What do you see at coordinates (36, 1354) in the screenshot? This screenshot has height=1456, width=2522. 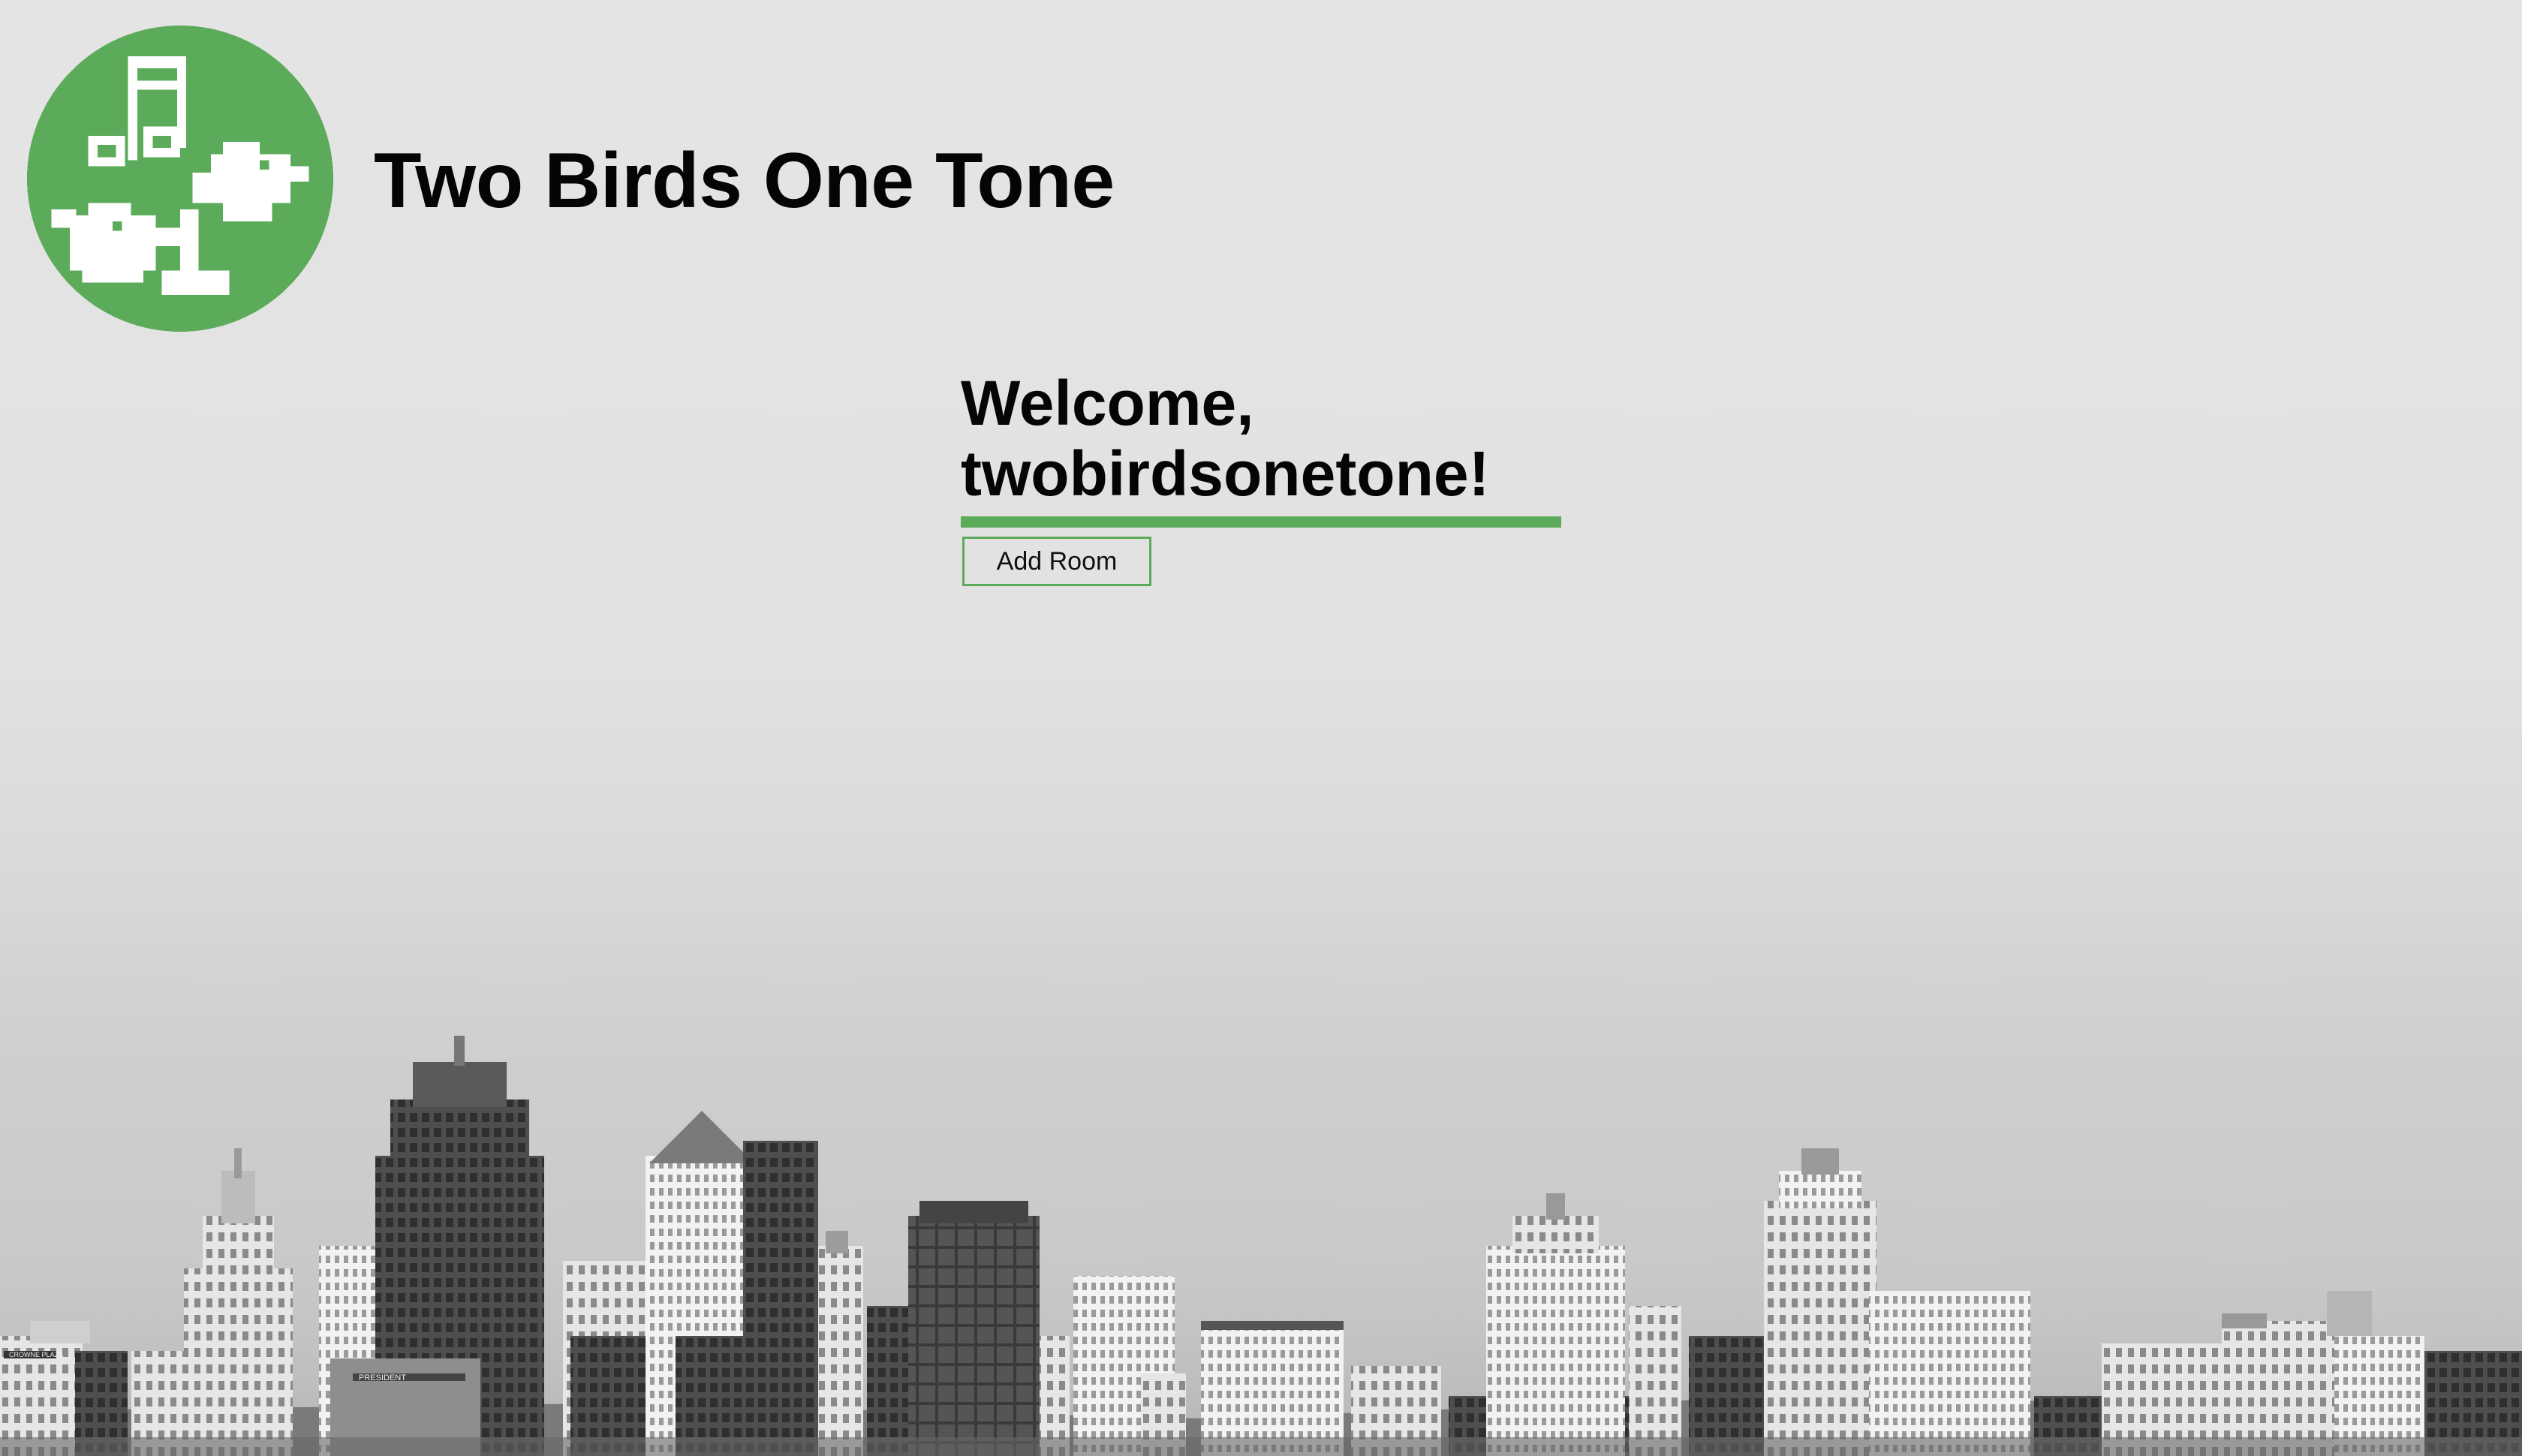 I see `crowne-plaza-sign: CROWNE PLAZA` at bounding box center [36, 1354].